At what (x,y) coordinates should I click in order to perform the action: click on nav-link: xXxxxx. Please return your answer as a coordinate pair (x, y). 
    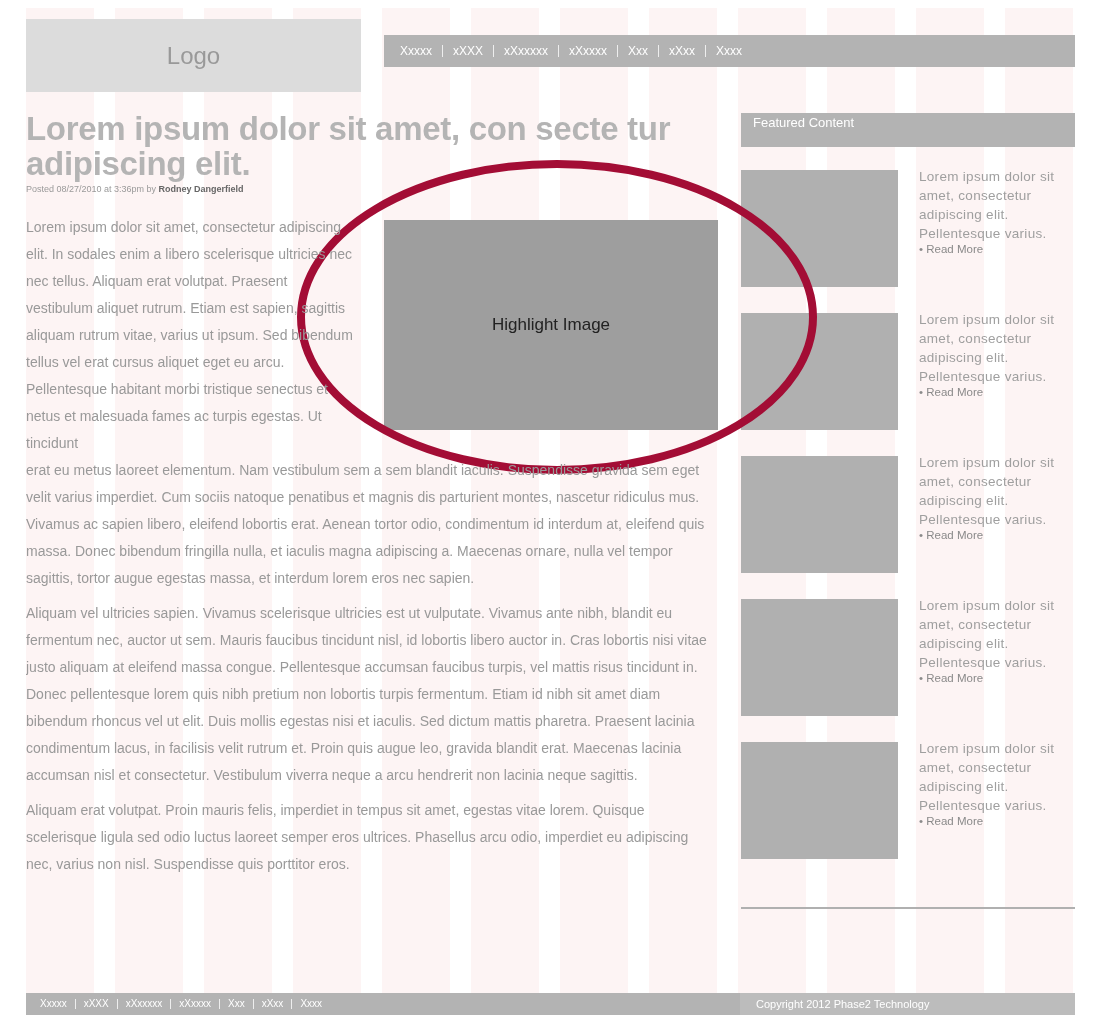
    Looking at the image, I should click on (588, 51).